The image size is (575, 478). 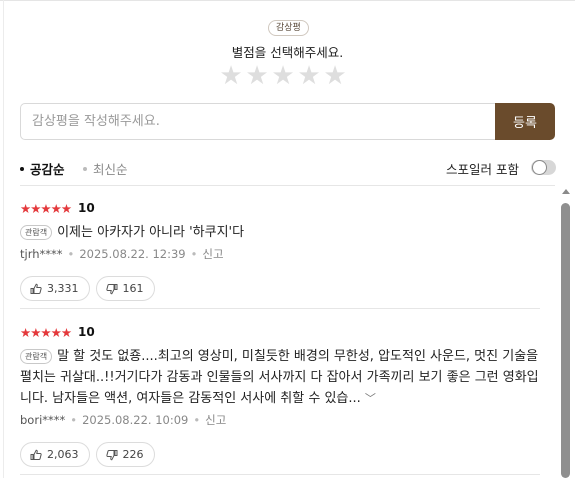 What do you see at coordinates (280, 255) in the screenshot?
I see `review-meta: tjrh**** • 2025.08.22. 12:39 • 신고` at bounding box center [280, 255].